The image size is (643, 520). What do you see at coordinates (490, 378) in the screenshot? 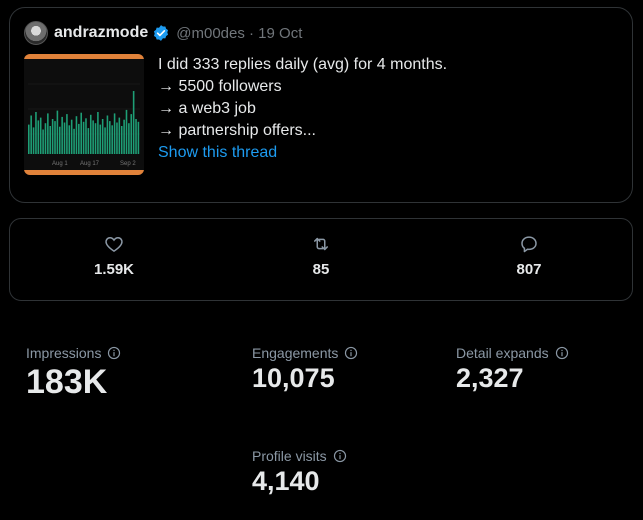
I see `detail-expands-value: 2,327` at bounding box center [490, 378].